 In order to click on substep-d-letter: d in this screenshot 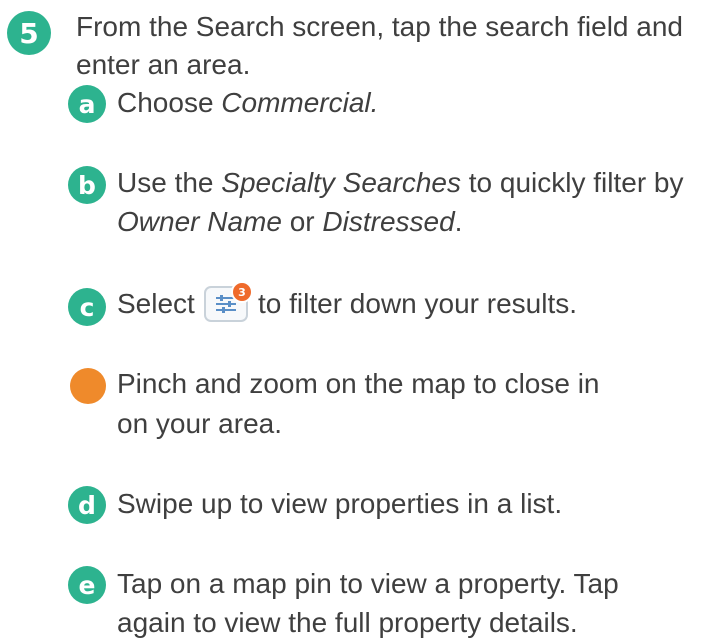, I will do `click(87, 505)`.